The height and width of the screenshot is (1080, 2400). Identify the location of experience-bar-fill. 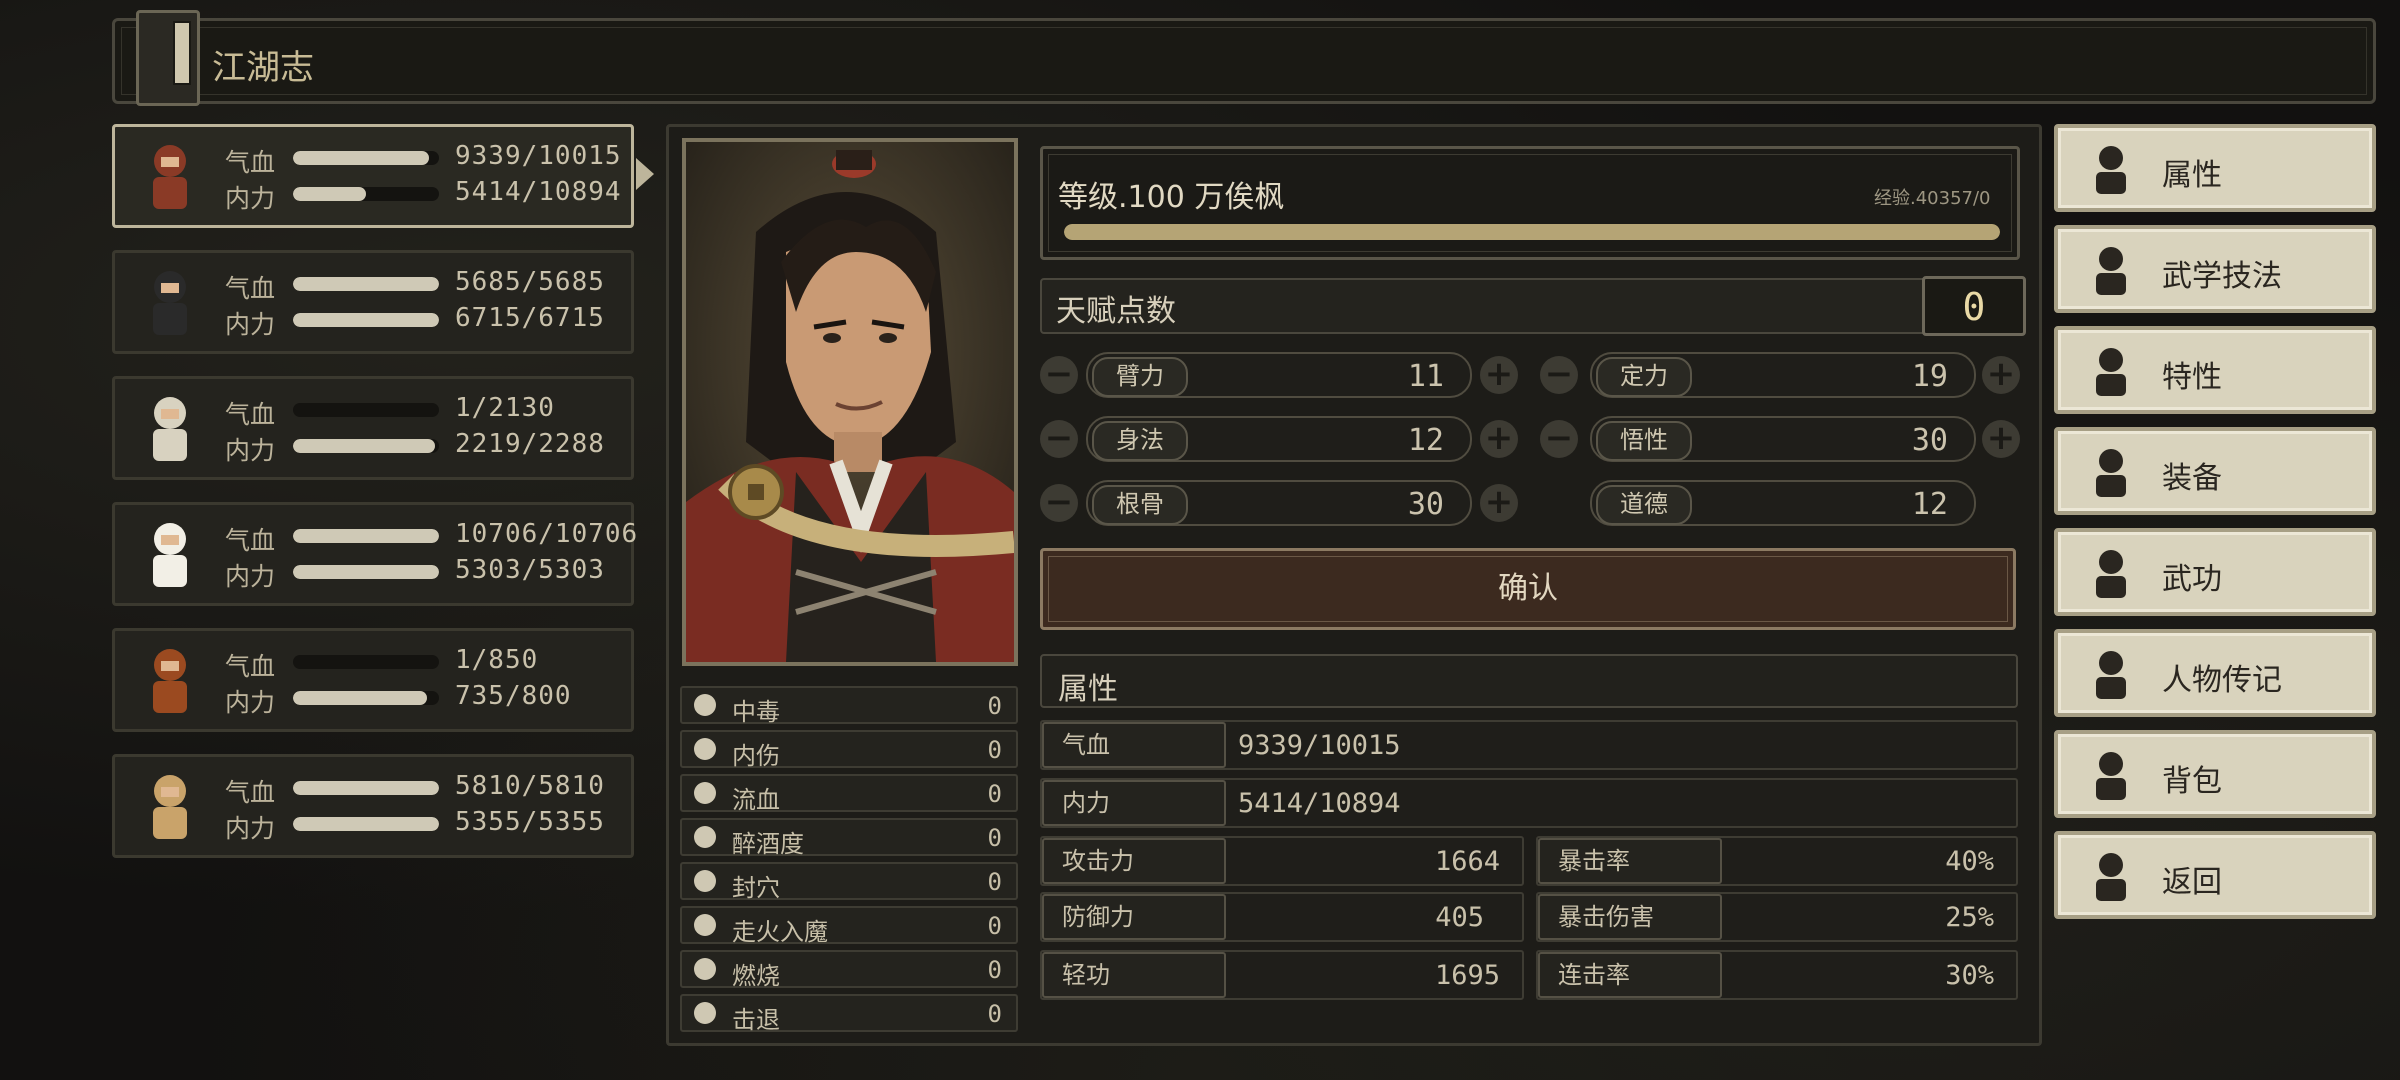
(1532, 232).